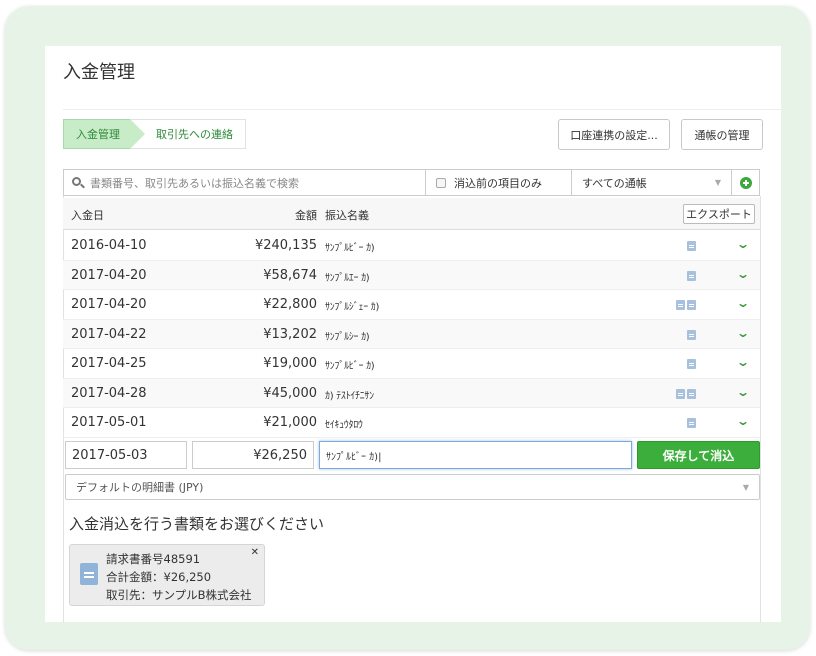 Image resolution: width=816 pixels, height=656 pixels. What do you see at coordinates (255, 552) in the screenshot?
I see `close-icon: ✕` at bounding box center [255, 552].